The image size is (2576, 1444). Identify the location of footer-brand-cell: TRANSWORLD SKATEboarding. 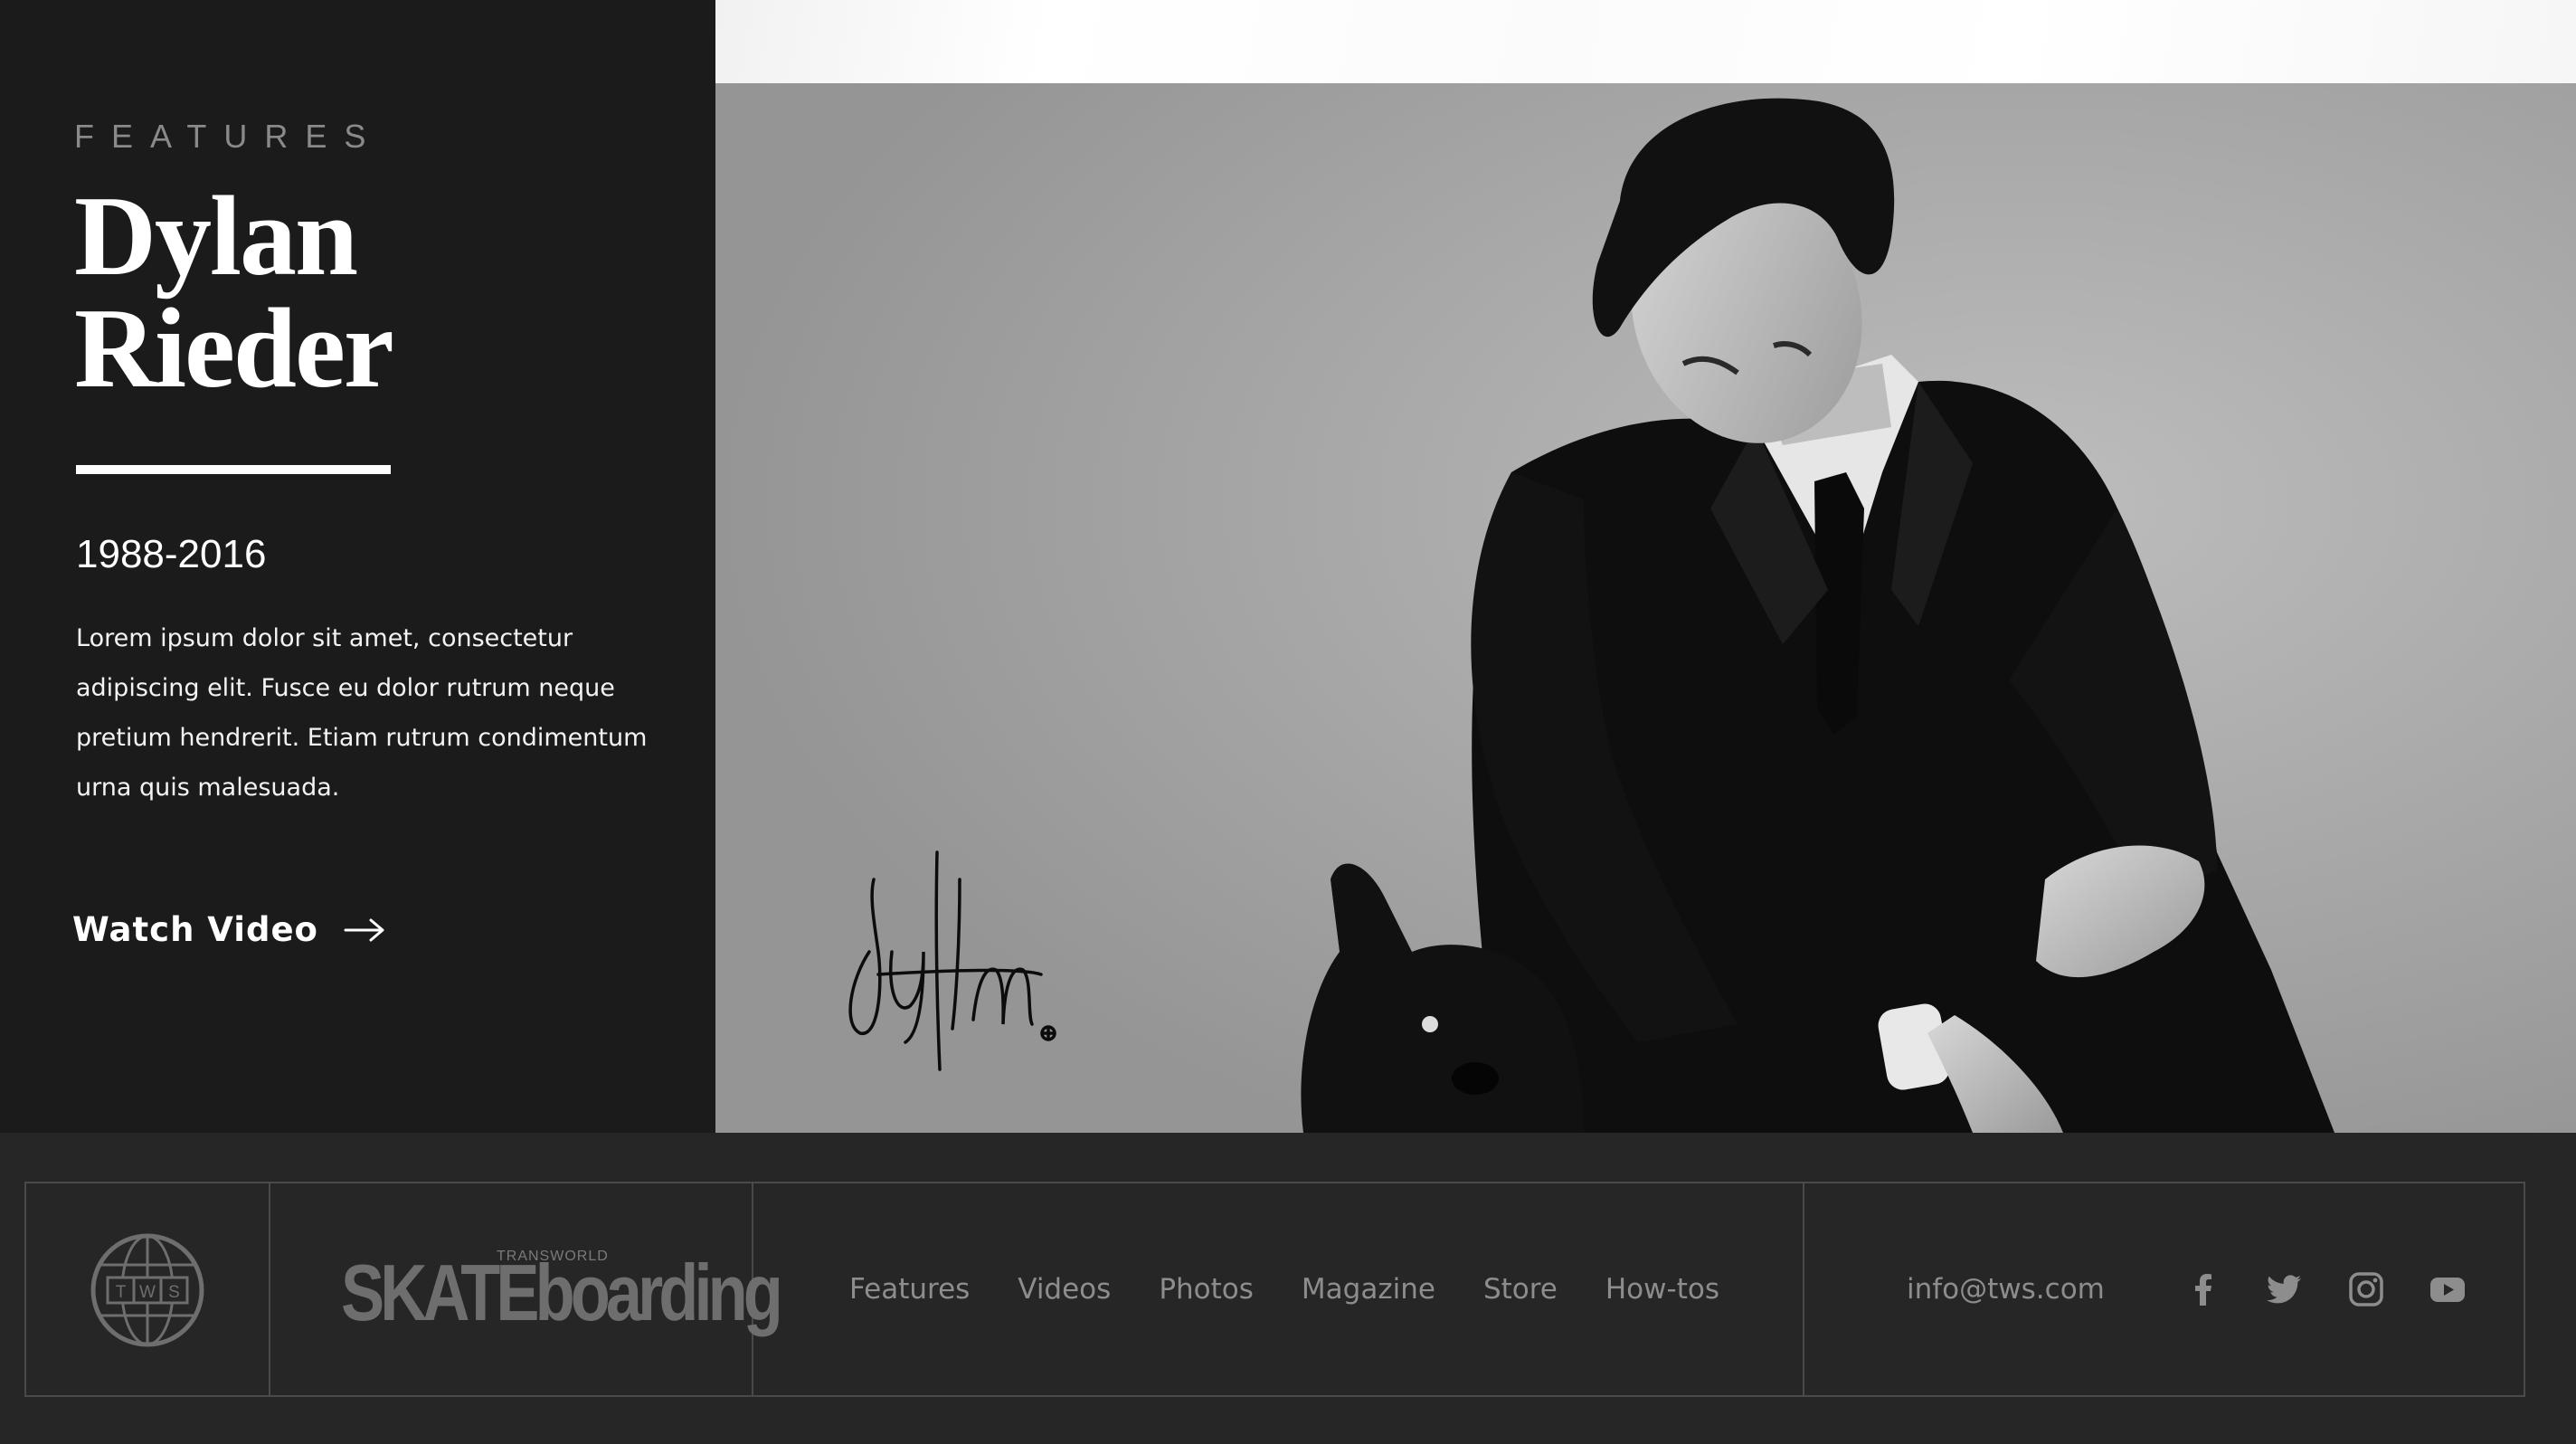
(526, 1289).